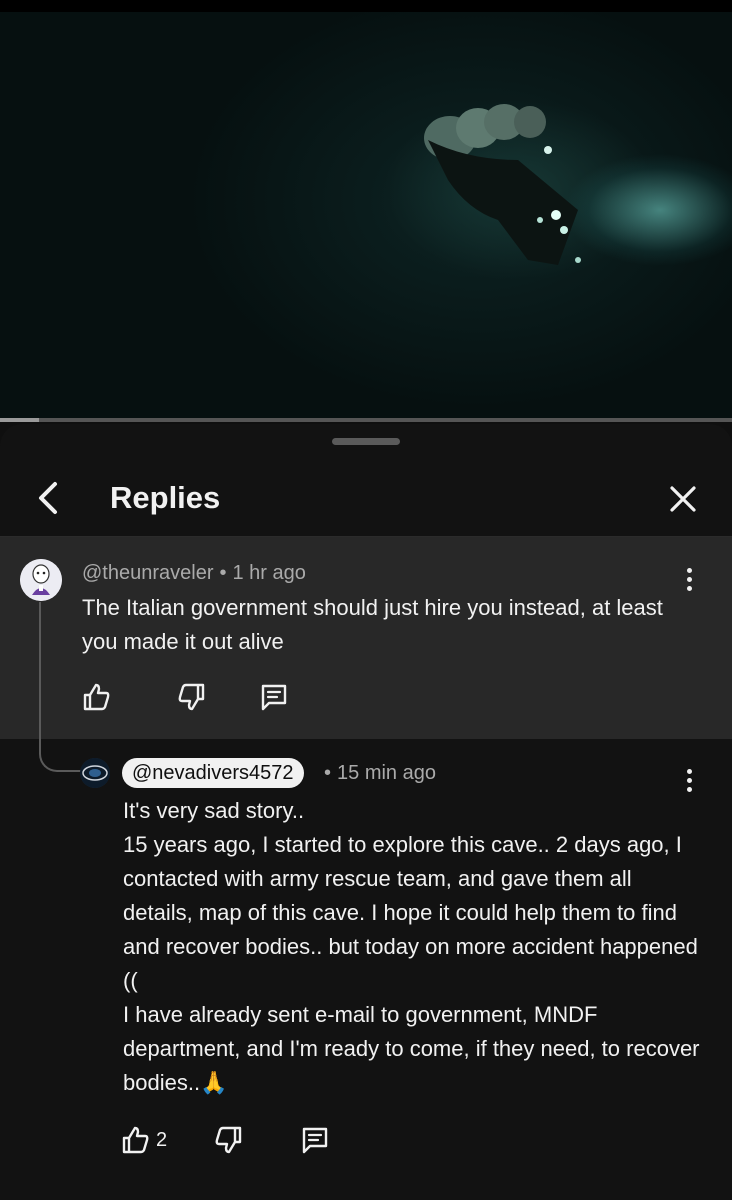 The width and height of the screenshot is (732, 1200). I want to click on reply-dislike-button, so click(229, 1140).